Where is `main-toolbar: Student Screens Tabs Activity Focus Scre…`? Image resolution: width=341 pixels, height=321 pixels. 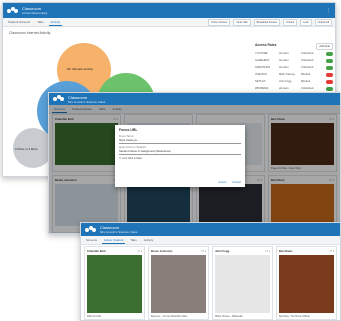
main-toolbar: Student Screens Tabs Activity Focus Scre… is located at coordinates (169, 22).